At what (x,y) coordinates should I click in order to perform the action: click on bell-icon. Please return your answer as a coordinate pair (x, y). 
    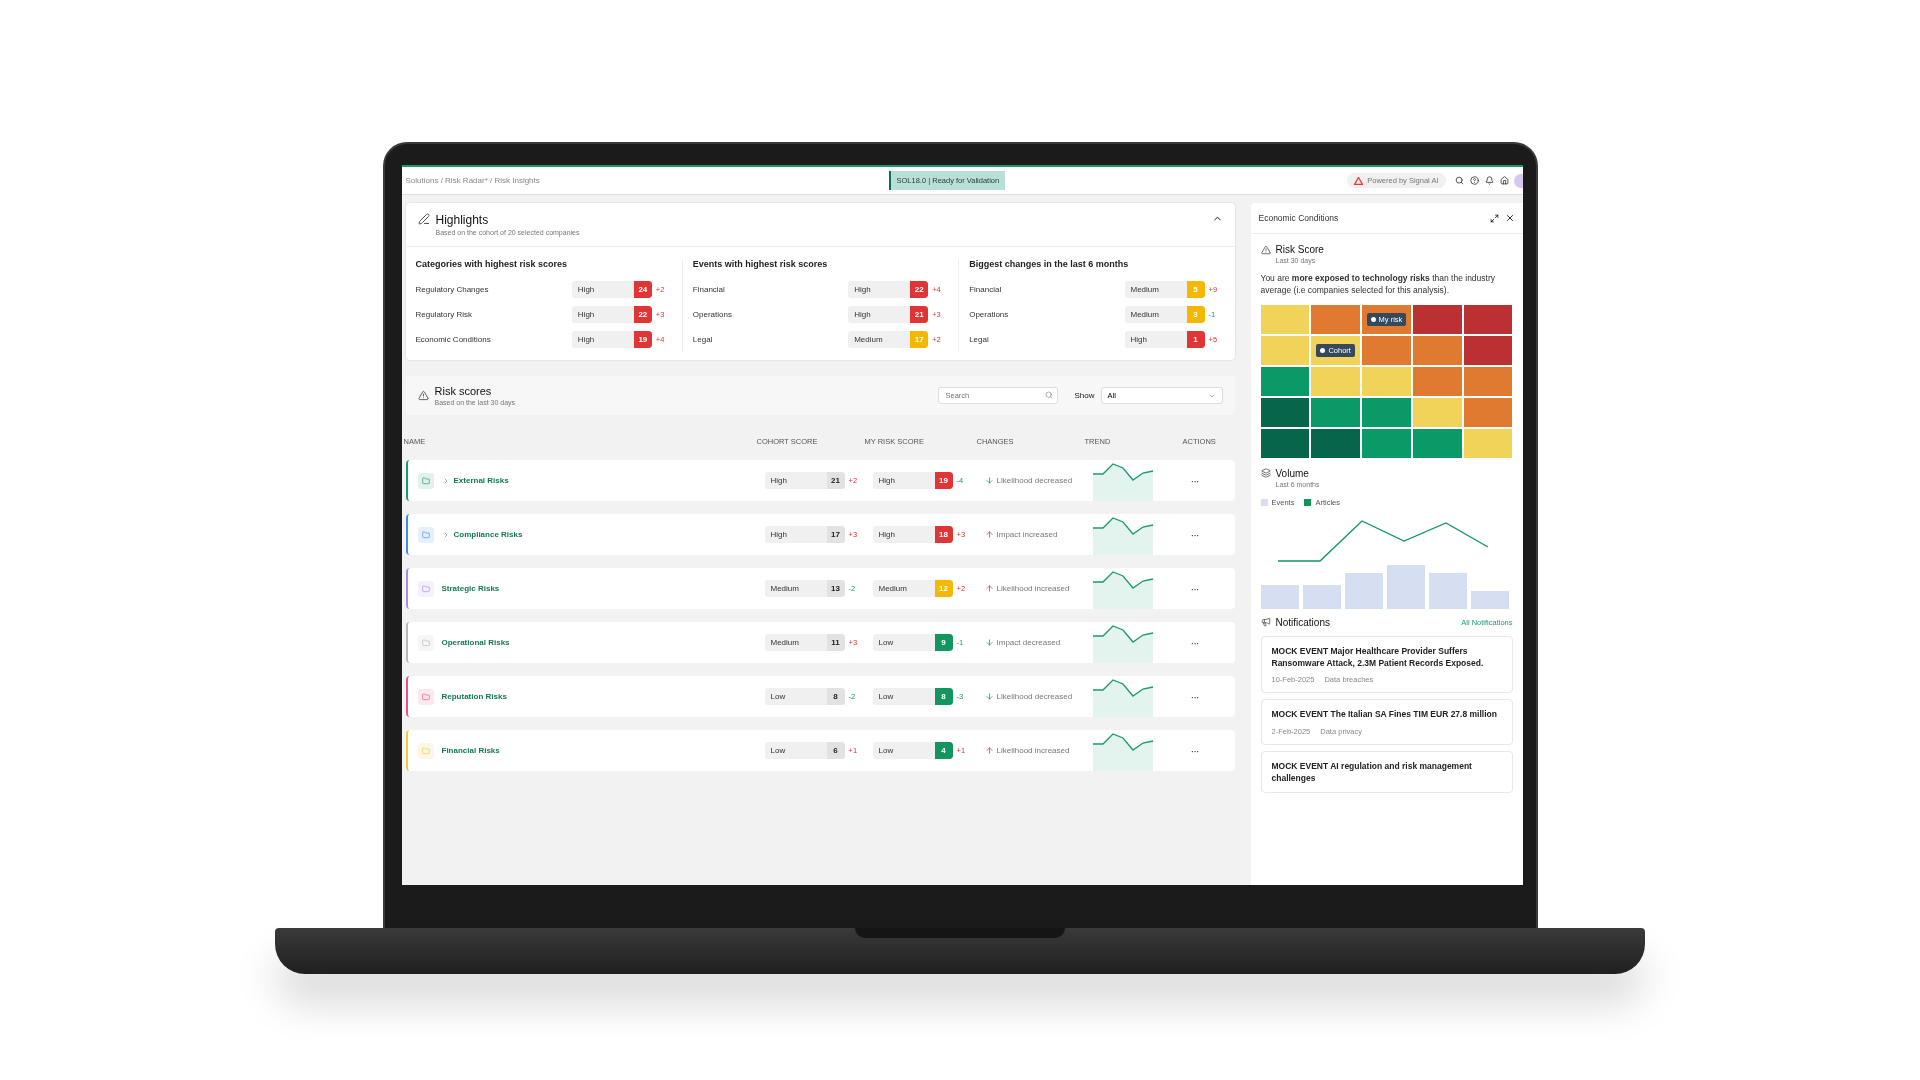
    Looking at the image, I should click on (1489, 180).